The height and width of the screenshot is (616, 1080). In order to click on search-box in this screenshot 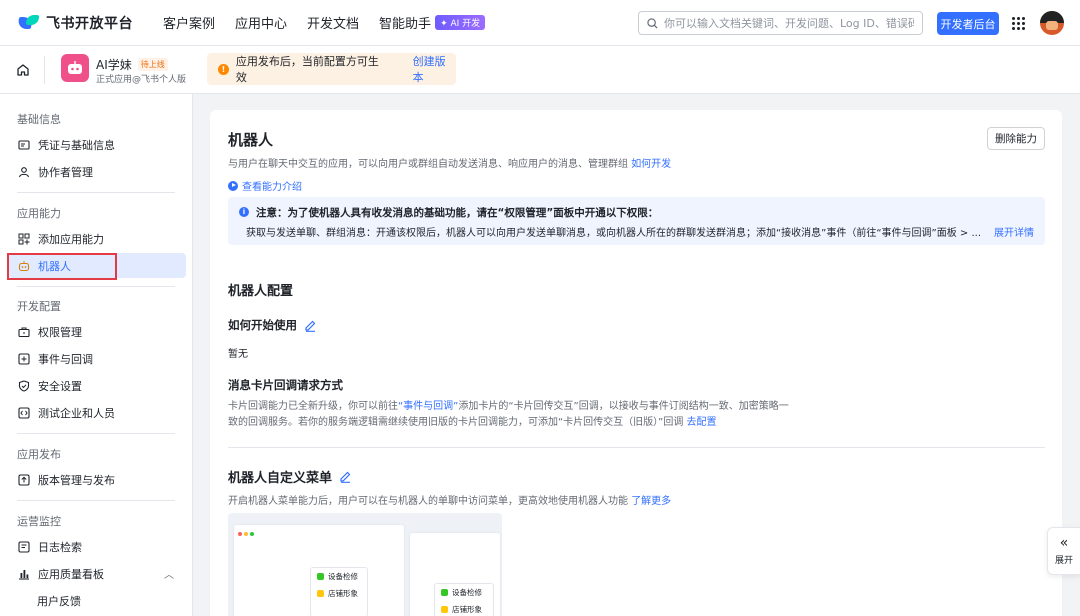, I will do `click(780, 23)`.